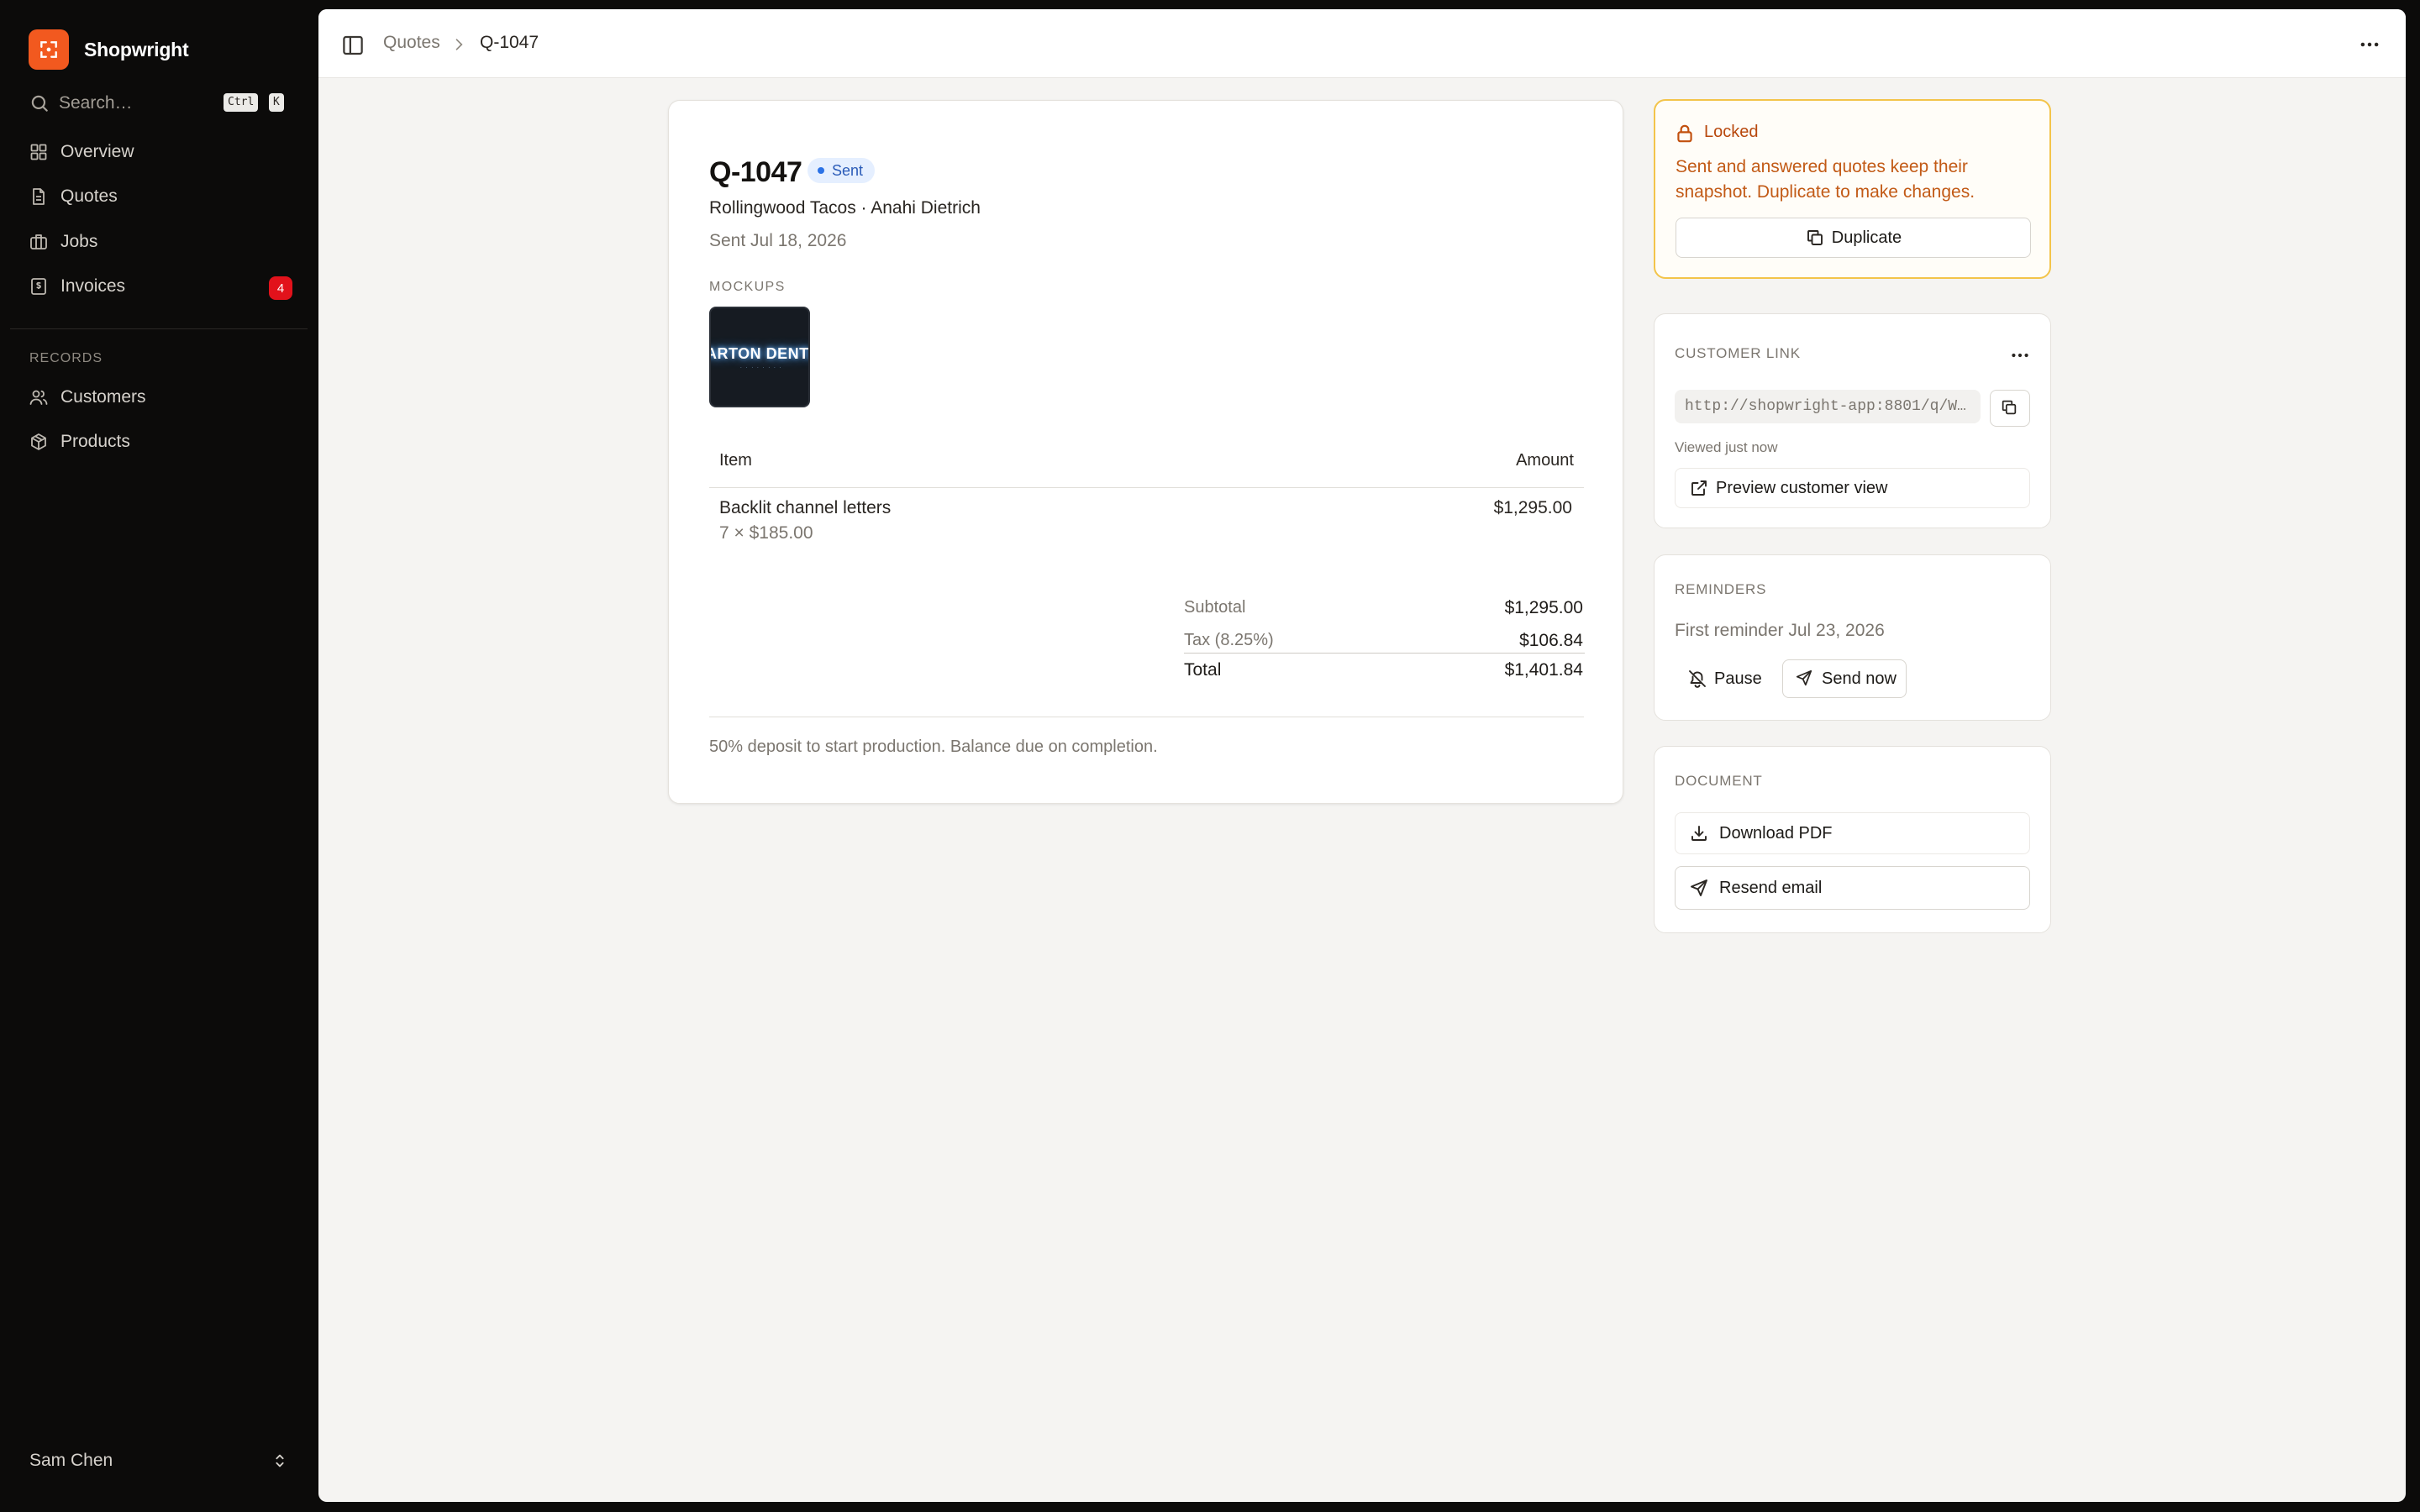  What do you see at coordinates (1699, 488) in the screenshot?
I see `external-link-icon` at bounding box center [1699, 488].